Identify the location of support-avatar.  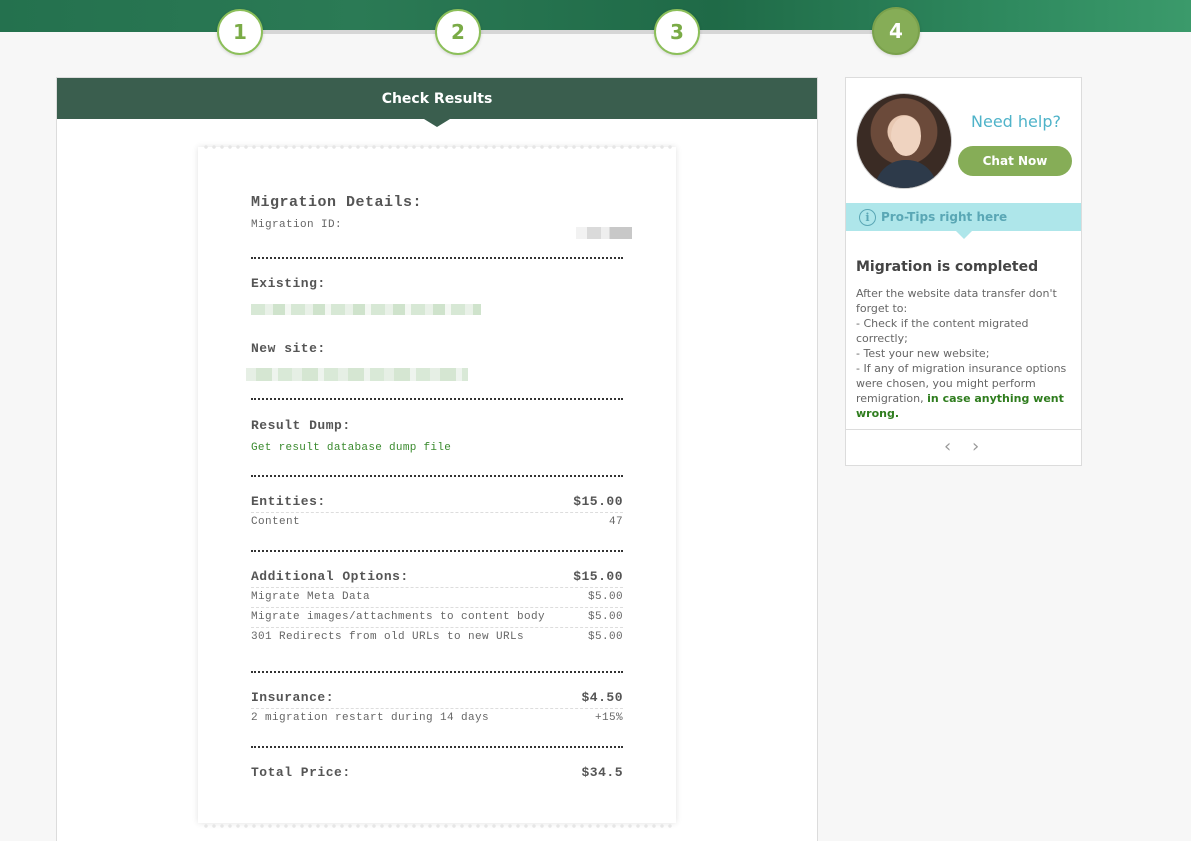
(904, 141).